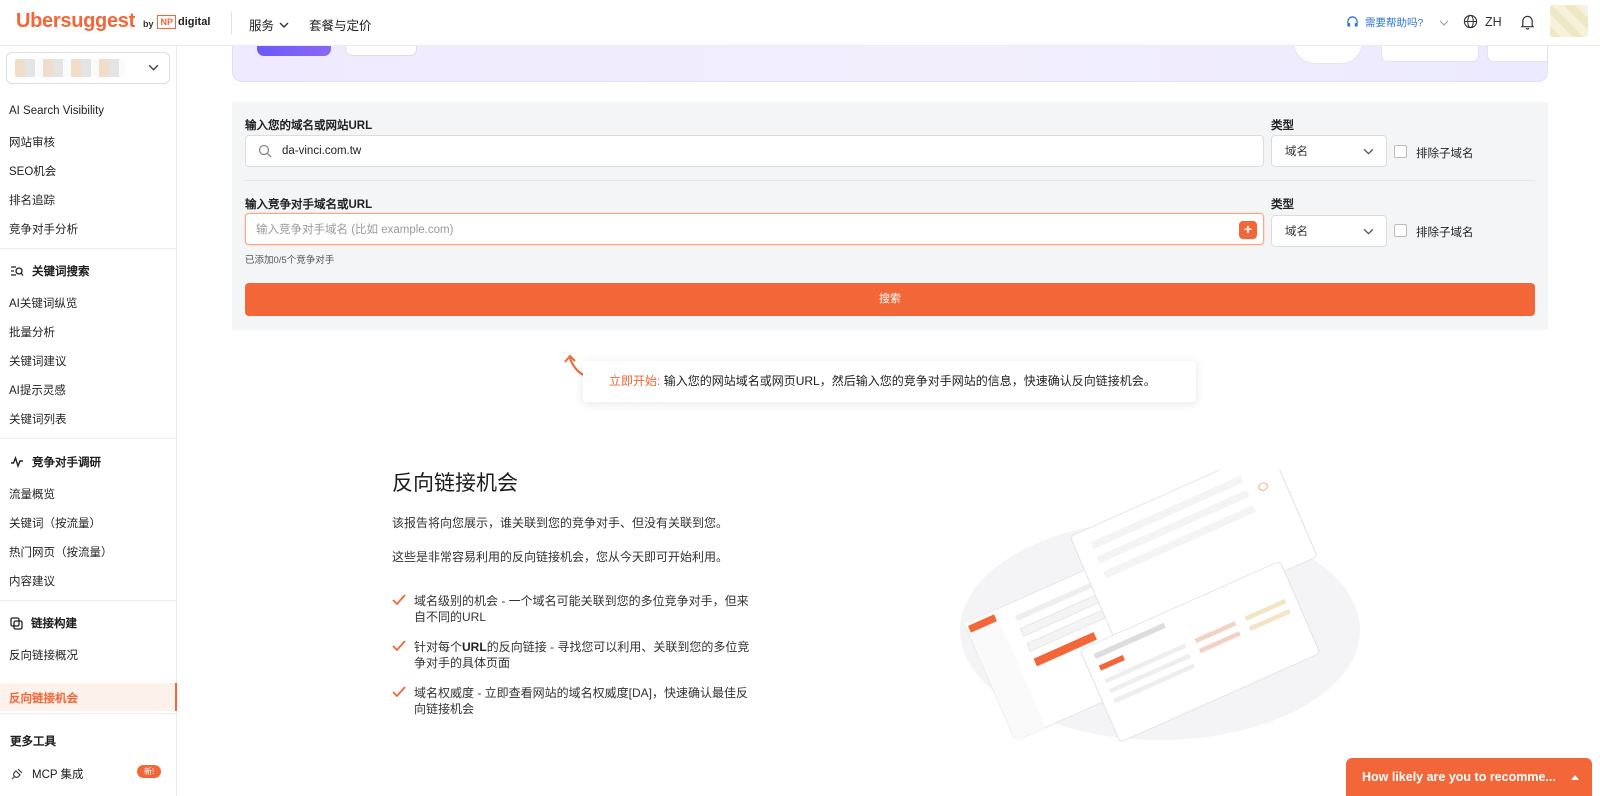 The height and width of the screenshot is (796, 1600). I want to click on sidebar-item-site-audit: 网站审核, so click(32, 142).